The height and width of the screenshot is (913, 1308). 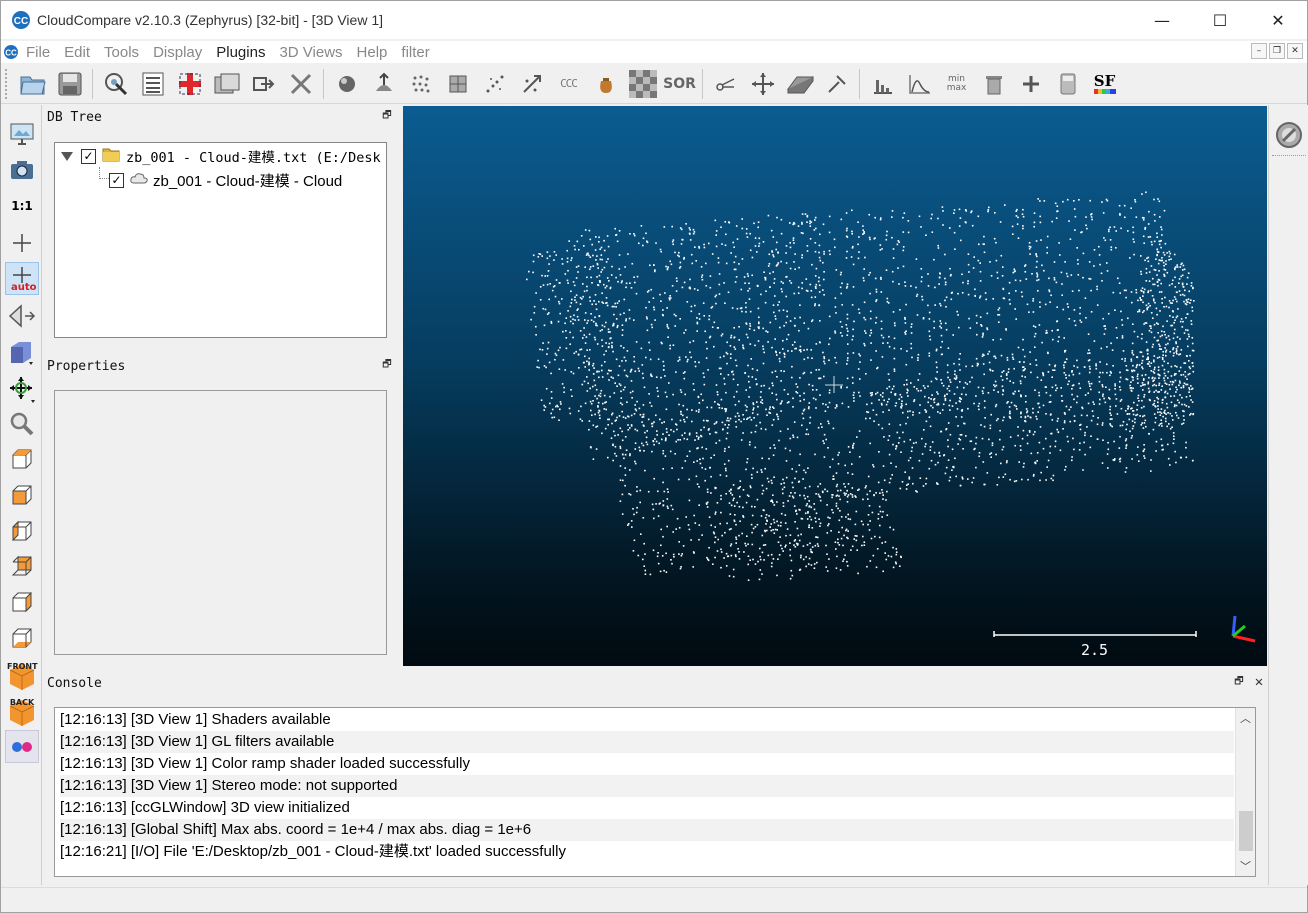 I want to click on trash-icon, so click(x=994, y=84).